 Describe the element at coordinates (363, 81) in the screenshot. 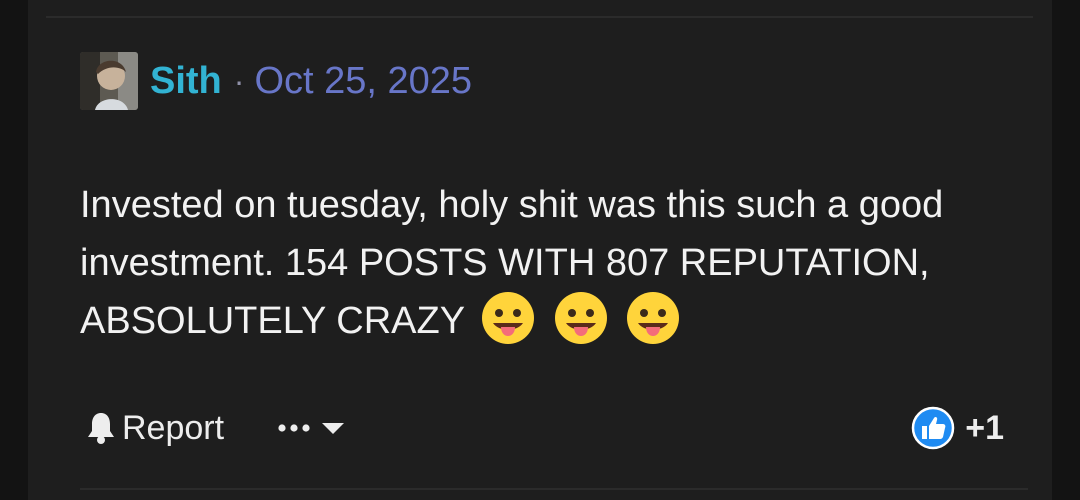

I see `post-date: Oct 25, 2025` at that location.